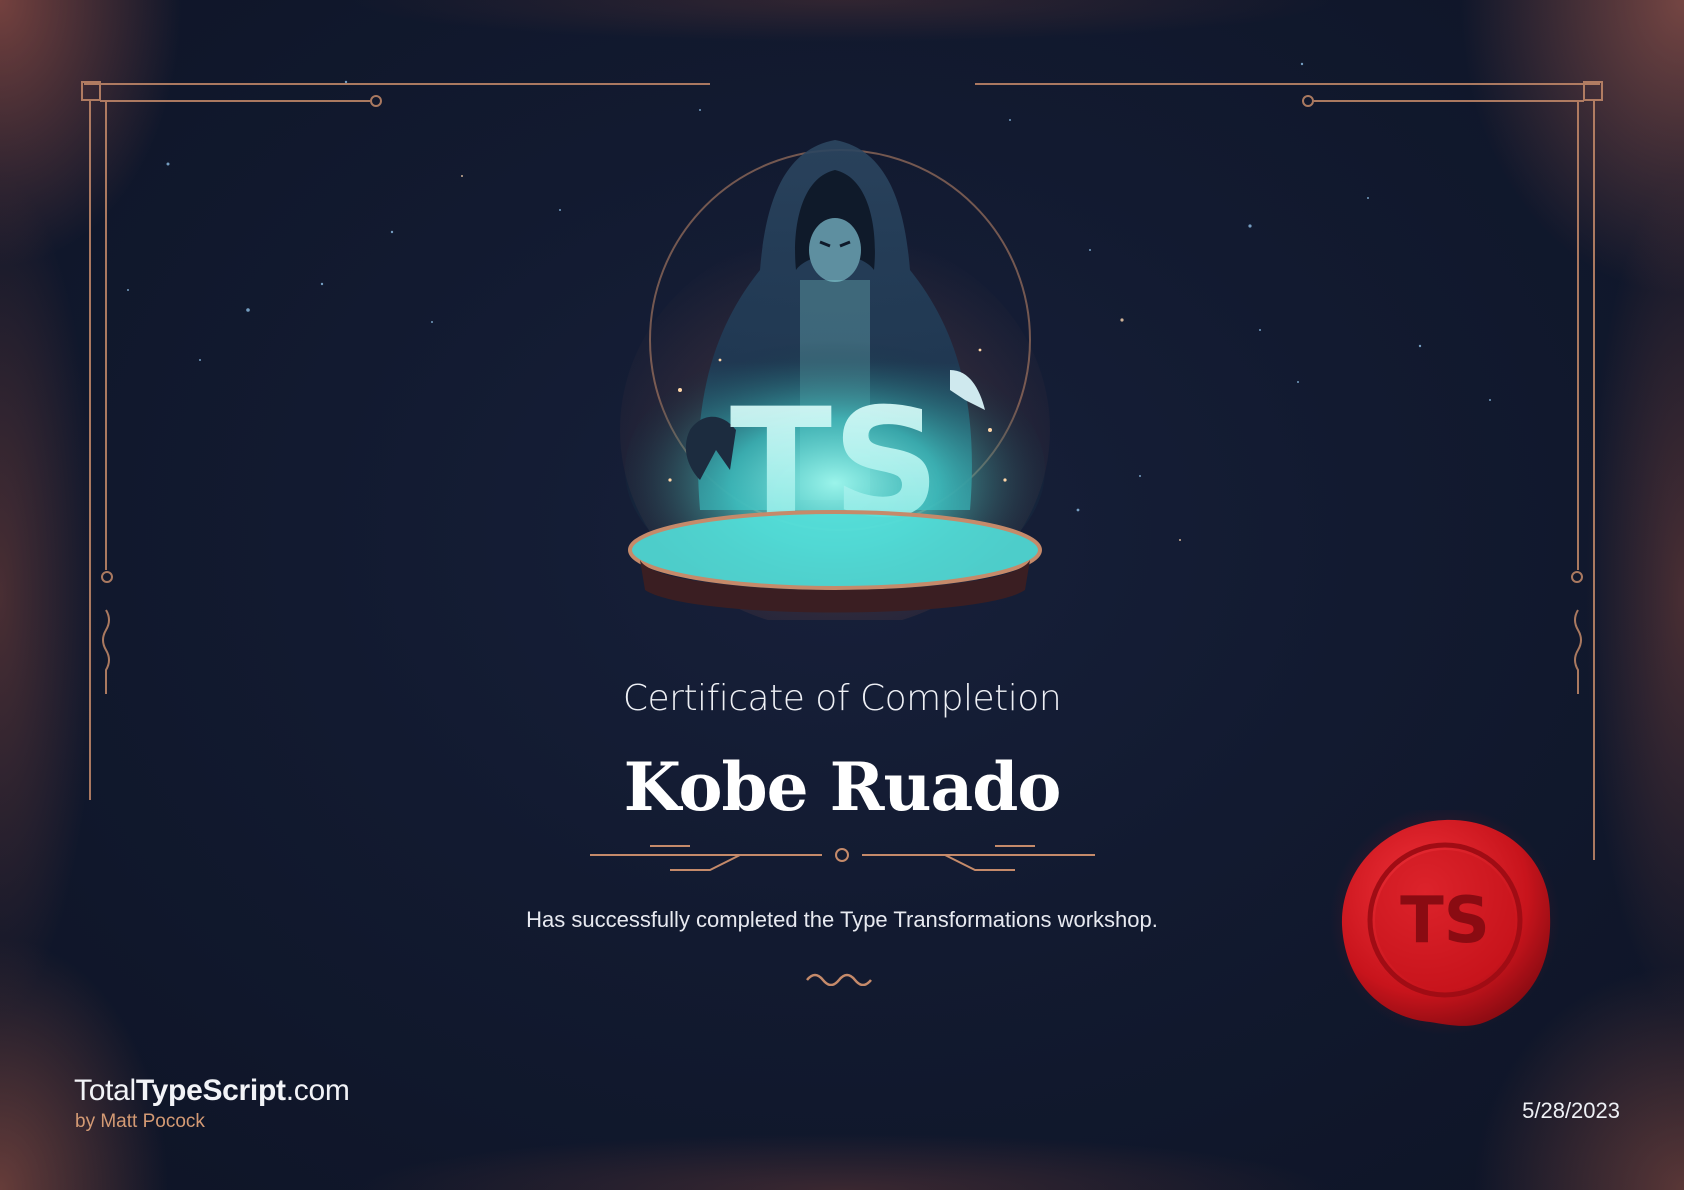 The height and width of the screenshot is (1190, 1684). Describe the element at coordinates (317, 1090) in the screenshot. I see `brand-suffix: .com` at that location.